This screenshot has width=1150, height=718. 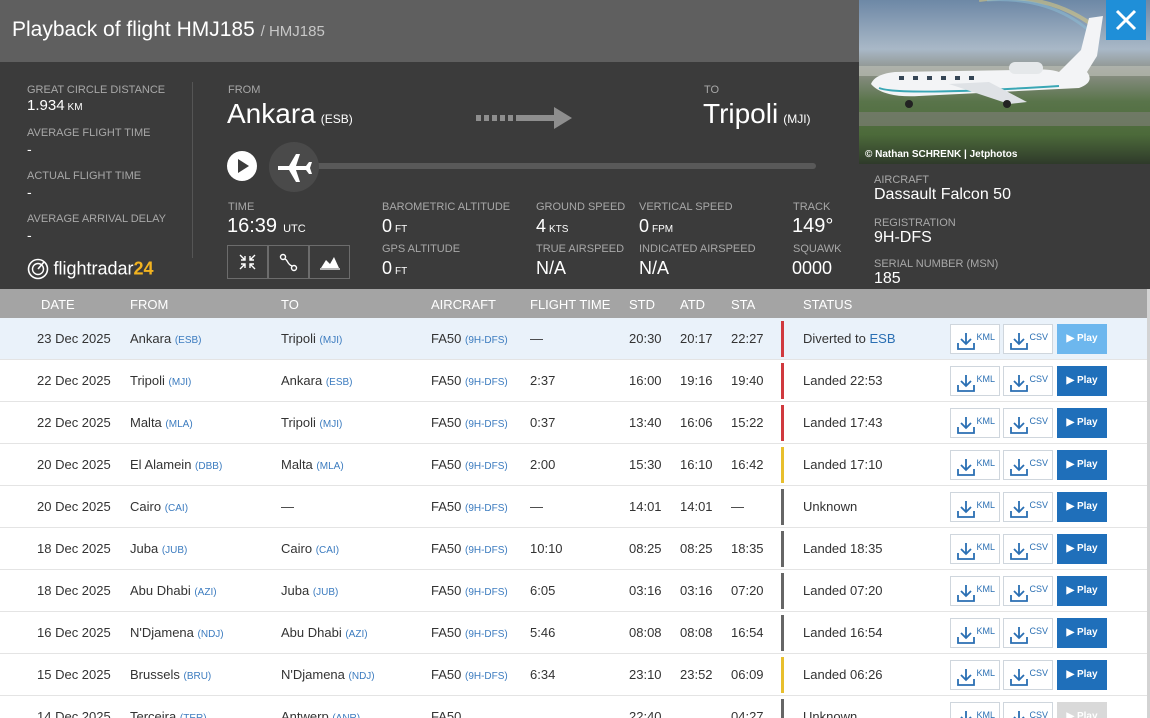 What do you see at coordinates (645, 548) in the screenshot?
I see `row-std: 08:25` at bounding box center [645, 548].